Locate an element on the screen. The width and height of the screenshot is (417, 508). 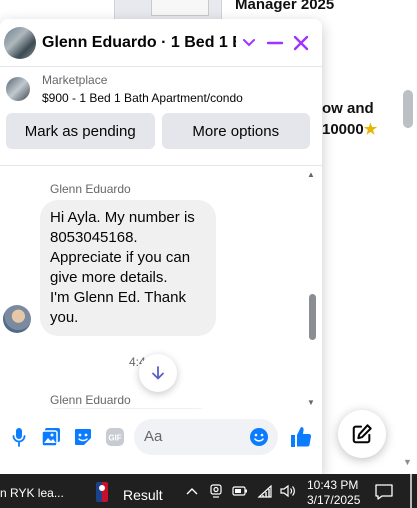
clock-time: 10:43 PM is located at coordinates (333, 485).